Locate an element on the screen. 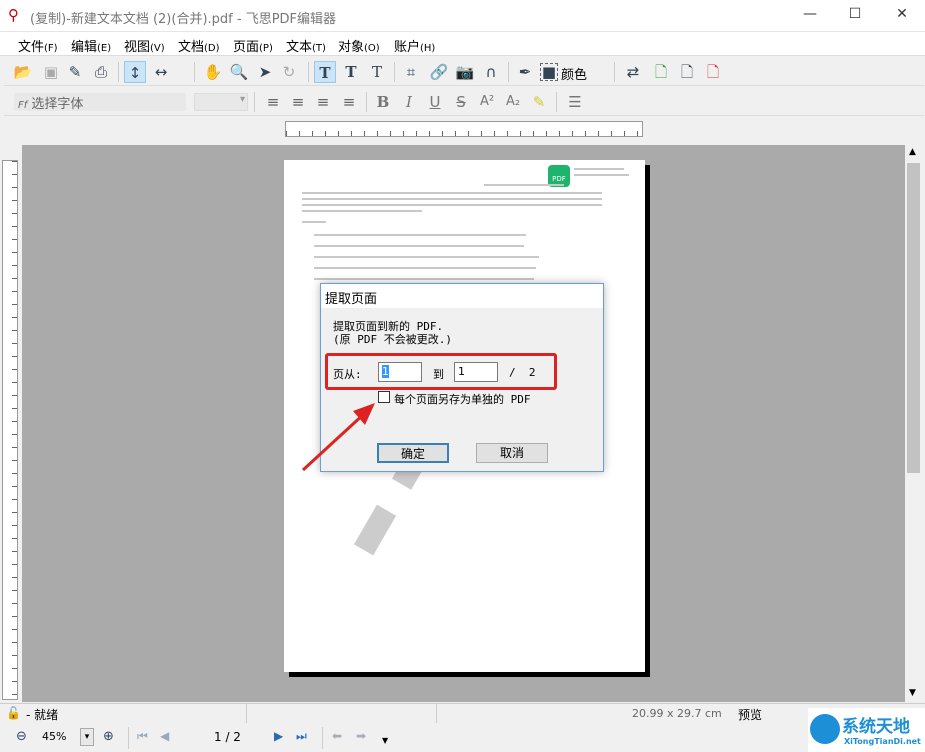 This screenshot has width=925, height=752. close-button: ✕ is located at coordinates (902, 16).